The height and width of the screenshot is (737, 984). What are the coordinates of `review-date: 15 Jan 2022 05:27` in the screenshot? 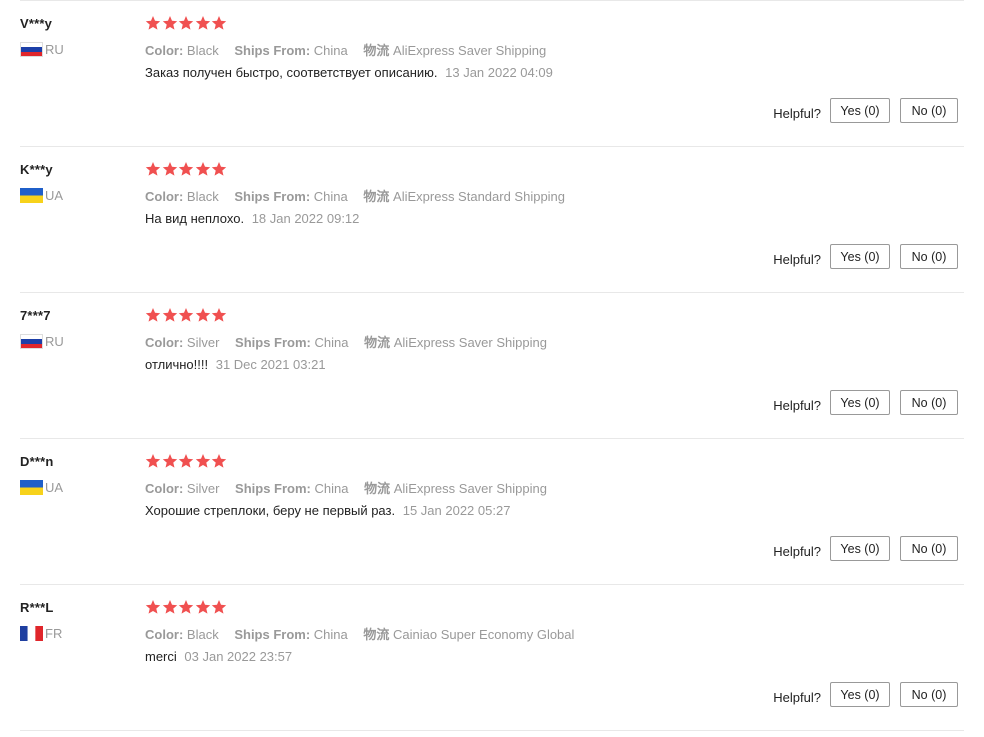 It's located at (456, 510).